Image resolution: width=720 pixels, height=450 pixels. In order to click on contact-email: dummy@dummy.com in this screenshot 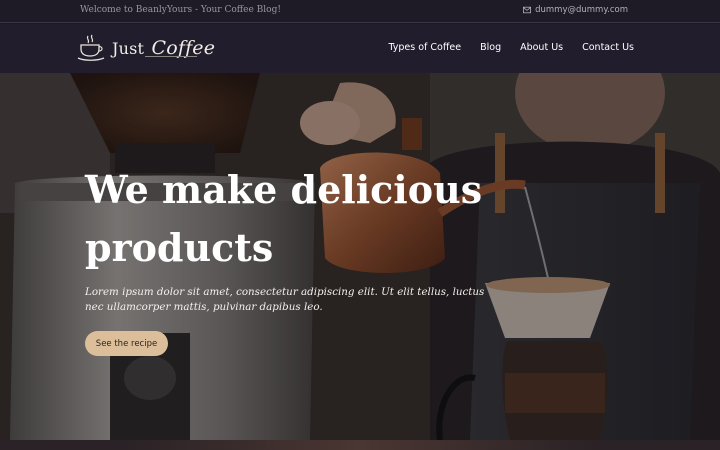, I will do `click(575, 10)`.